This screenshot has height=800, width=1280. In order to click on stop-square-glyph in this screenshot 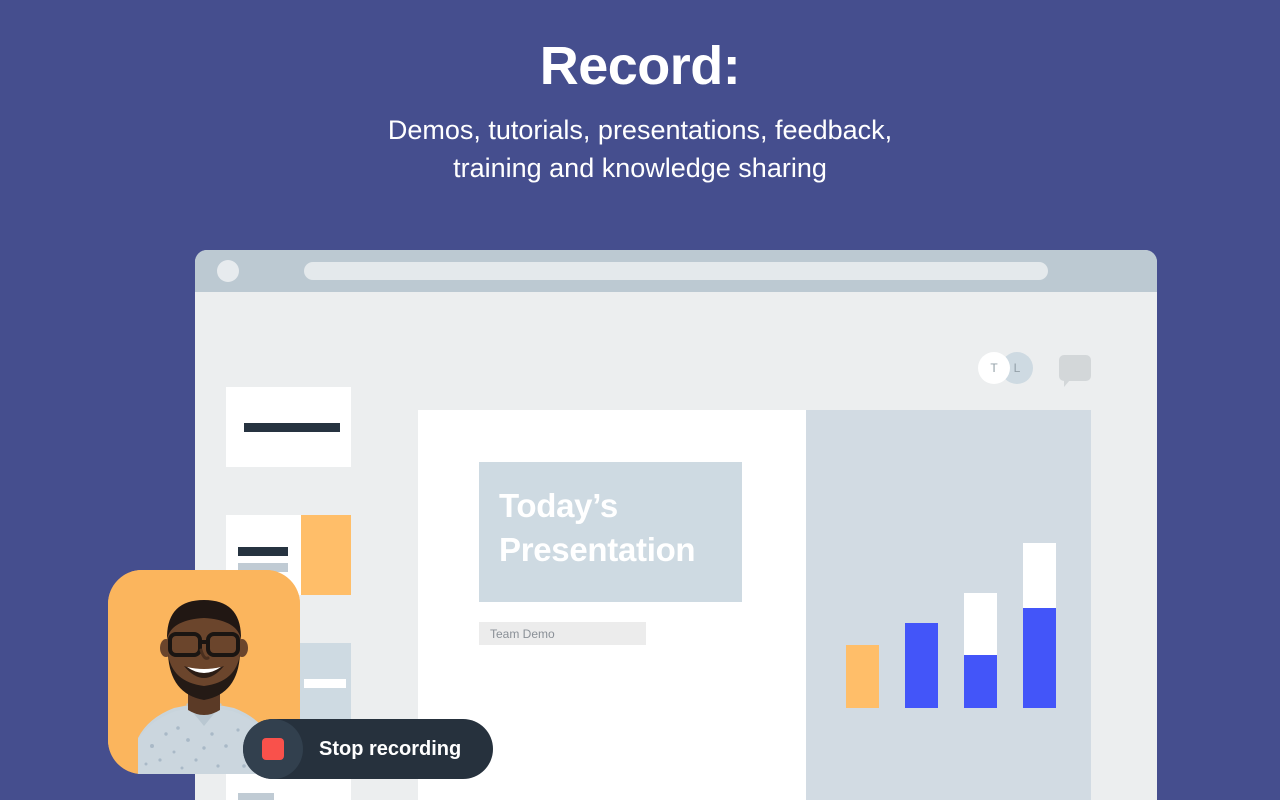, I will do `click(273, 749)`.